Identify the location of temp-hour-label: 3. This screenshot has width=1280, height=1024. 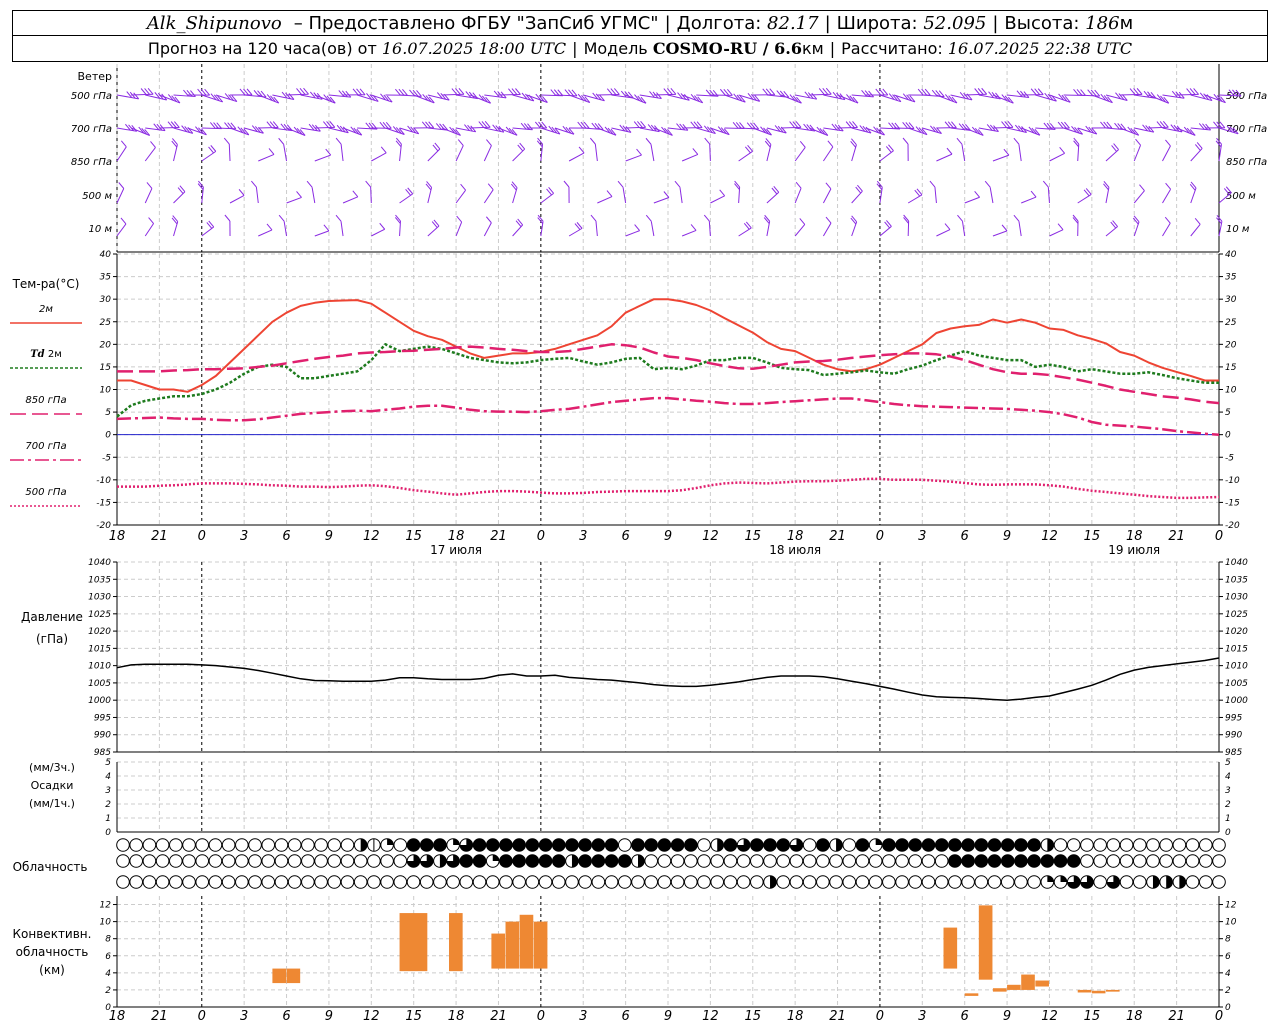
(922, 536).